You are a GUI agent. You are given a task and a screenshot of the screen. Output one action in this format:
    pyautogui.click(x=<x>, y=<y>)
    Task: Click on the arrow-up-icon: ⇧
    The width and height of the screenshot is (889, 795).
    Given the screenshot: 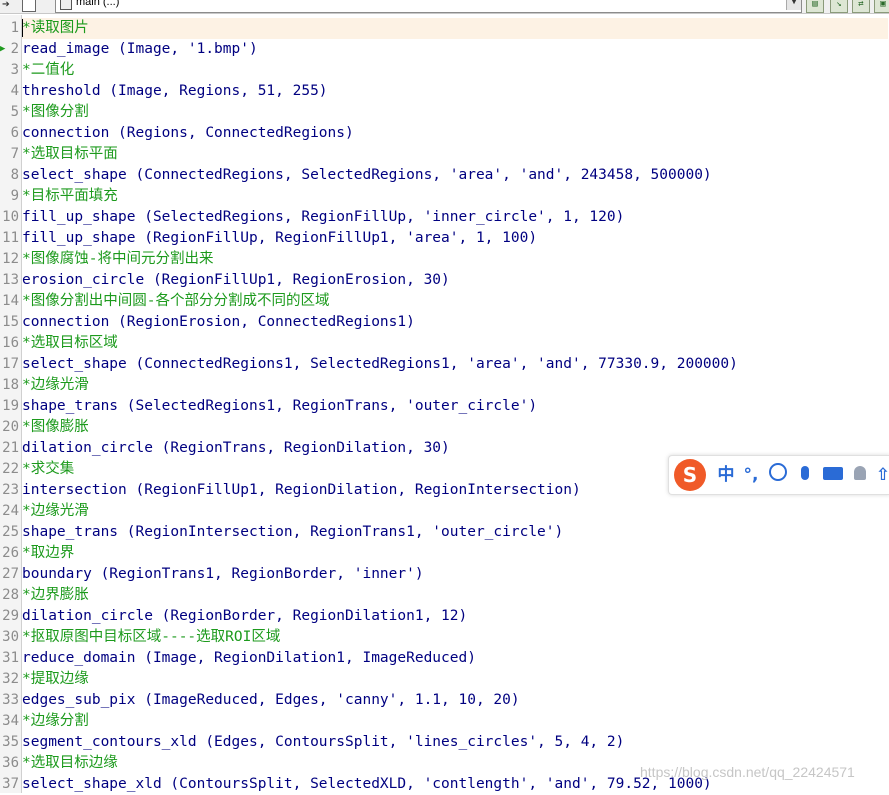 What is the action you would take?
    pyautogui.click(x=882, y=475)
    